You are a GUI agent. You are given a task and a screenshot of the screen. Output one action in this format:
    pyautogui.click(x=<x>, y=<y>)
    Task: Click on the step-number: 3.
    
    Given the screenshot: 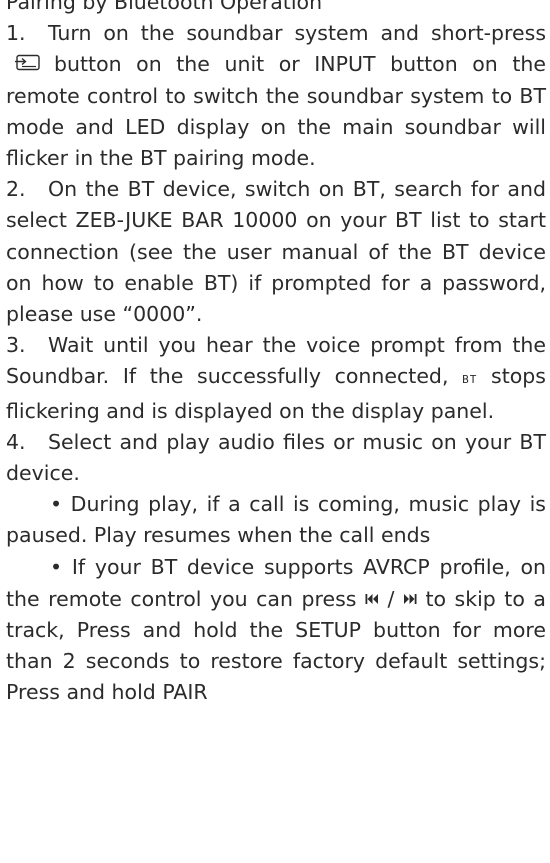 What is the action you would take?
    pyautogui.click(x=16, y=345)
    